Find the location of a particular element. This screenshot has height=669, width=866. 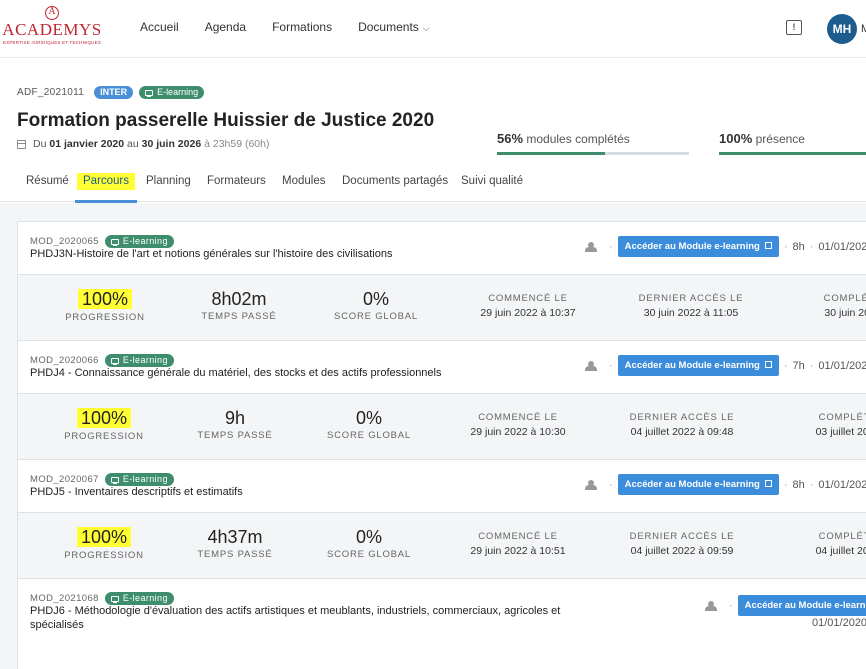

main-nav: Accueil Agenda Formations Documents ⌵ is located at coordinates (298, 27).